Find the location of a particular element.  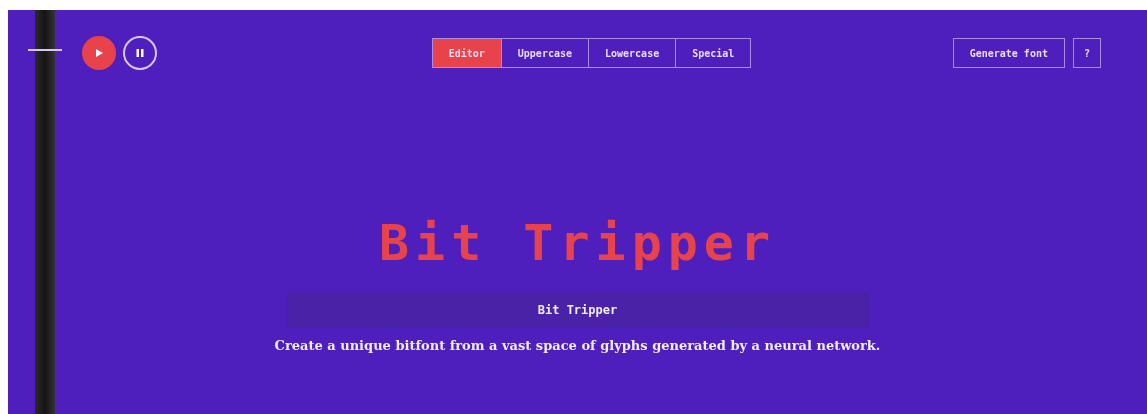

pause-icon is located at coordinates (140, 53).